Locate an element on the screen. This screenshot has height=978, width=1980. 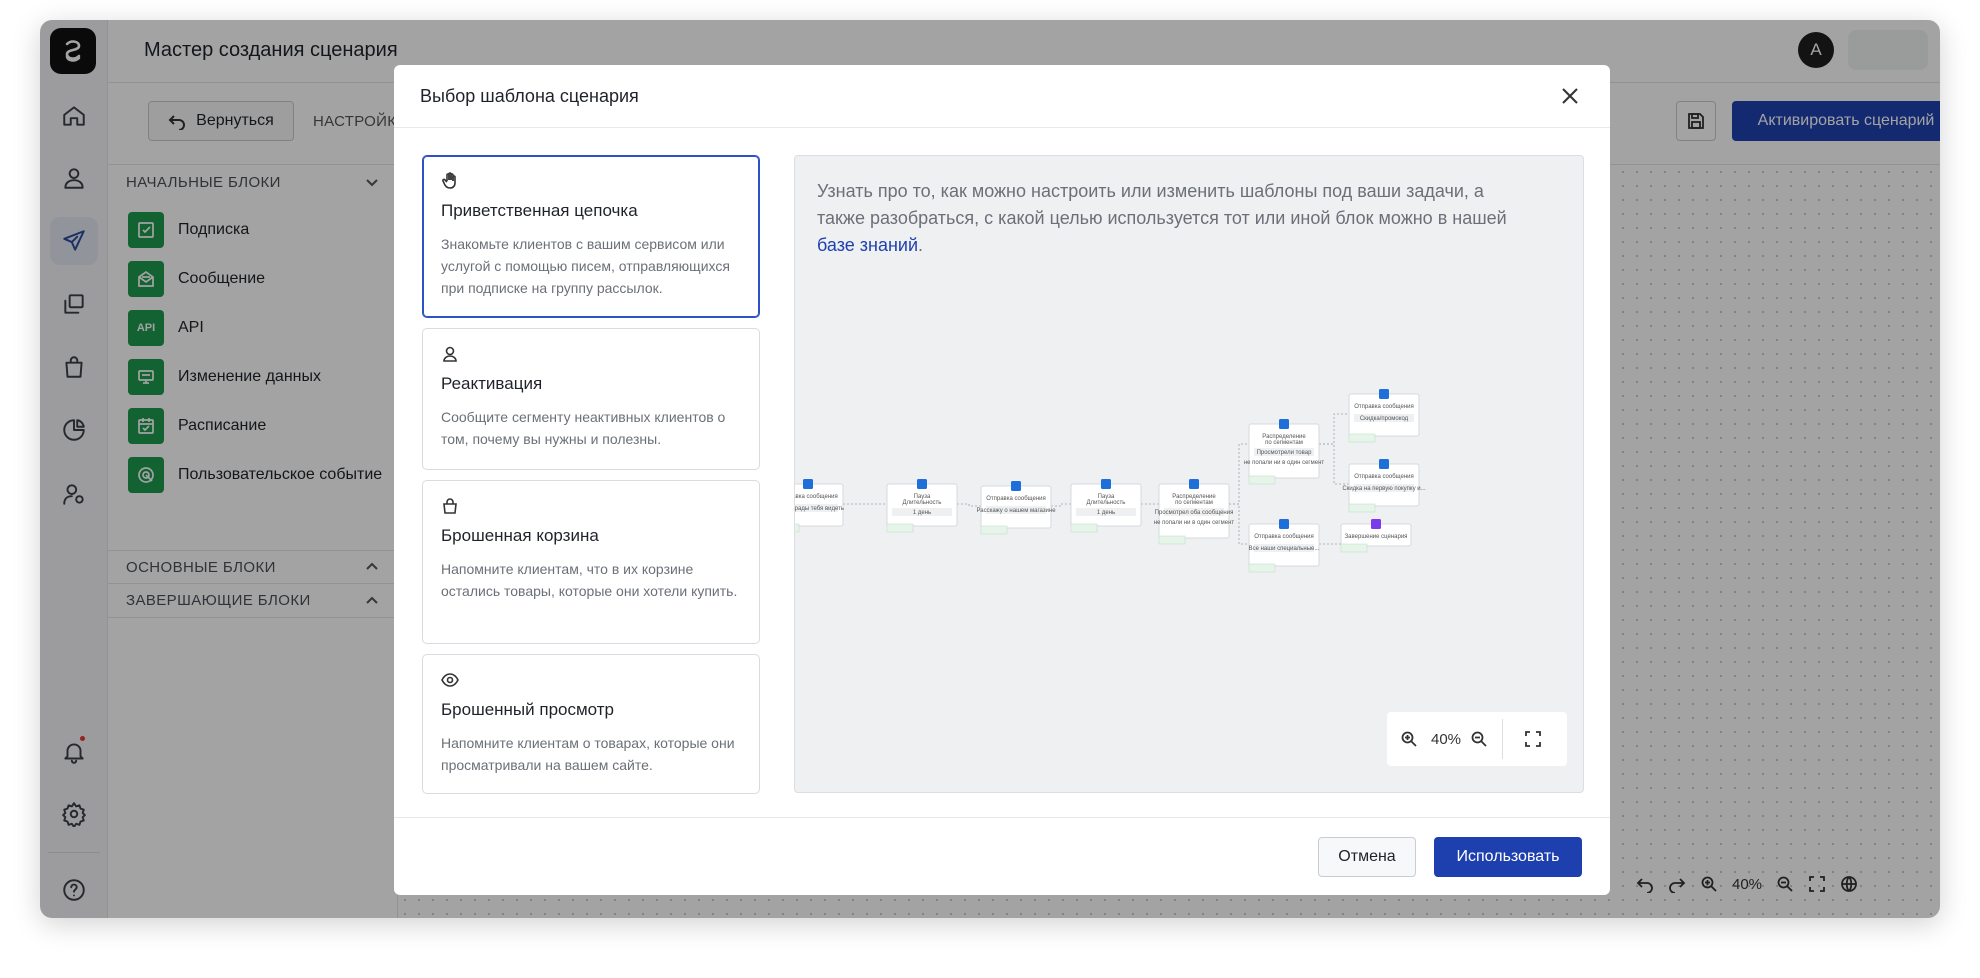
template-title: Приветственная цепочка is located at coordinates (539, 210).